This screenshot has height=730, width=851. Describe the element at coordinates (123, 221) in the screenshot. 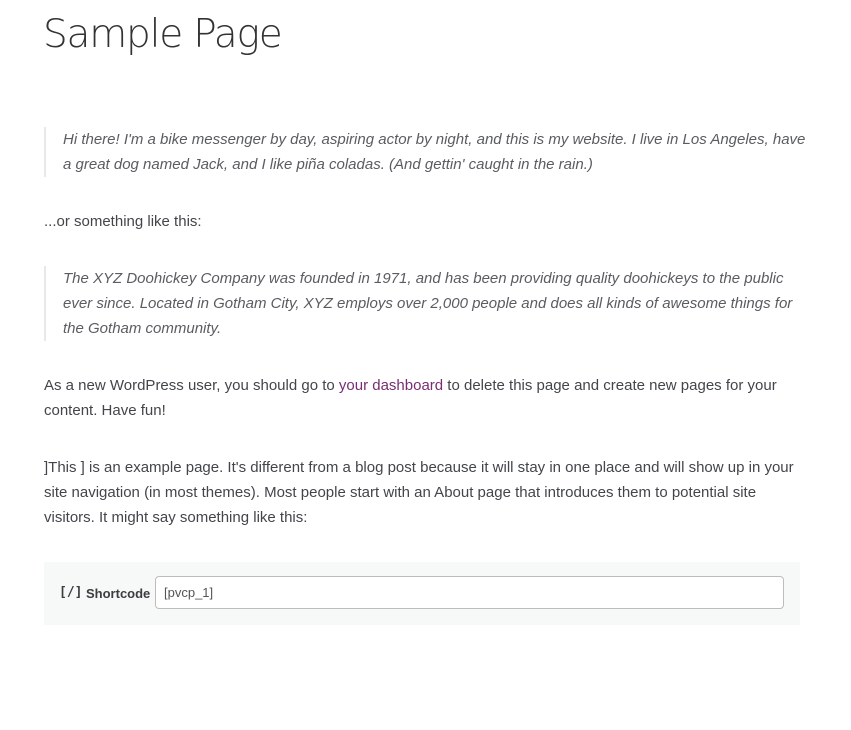

I see `paragraph-something-like-this: ...or something like this:` at that location.